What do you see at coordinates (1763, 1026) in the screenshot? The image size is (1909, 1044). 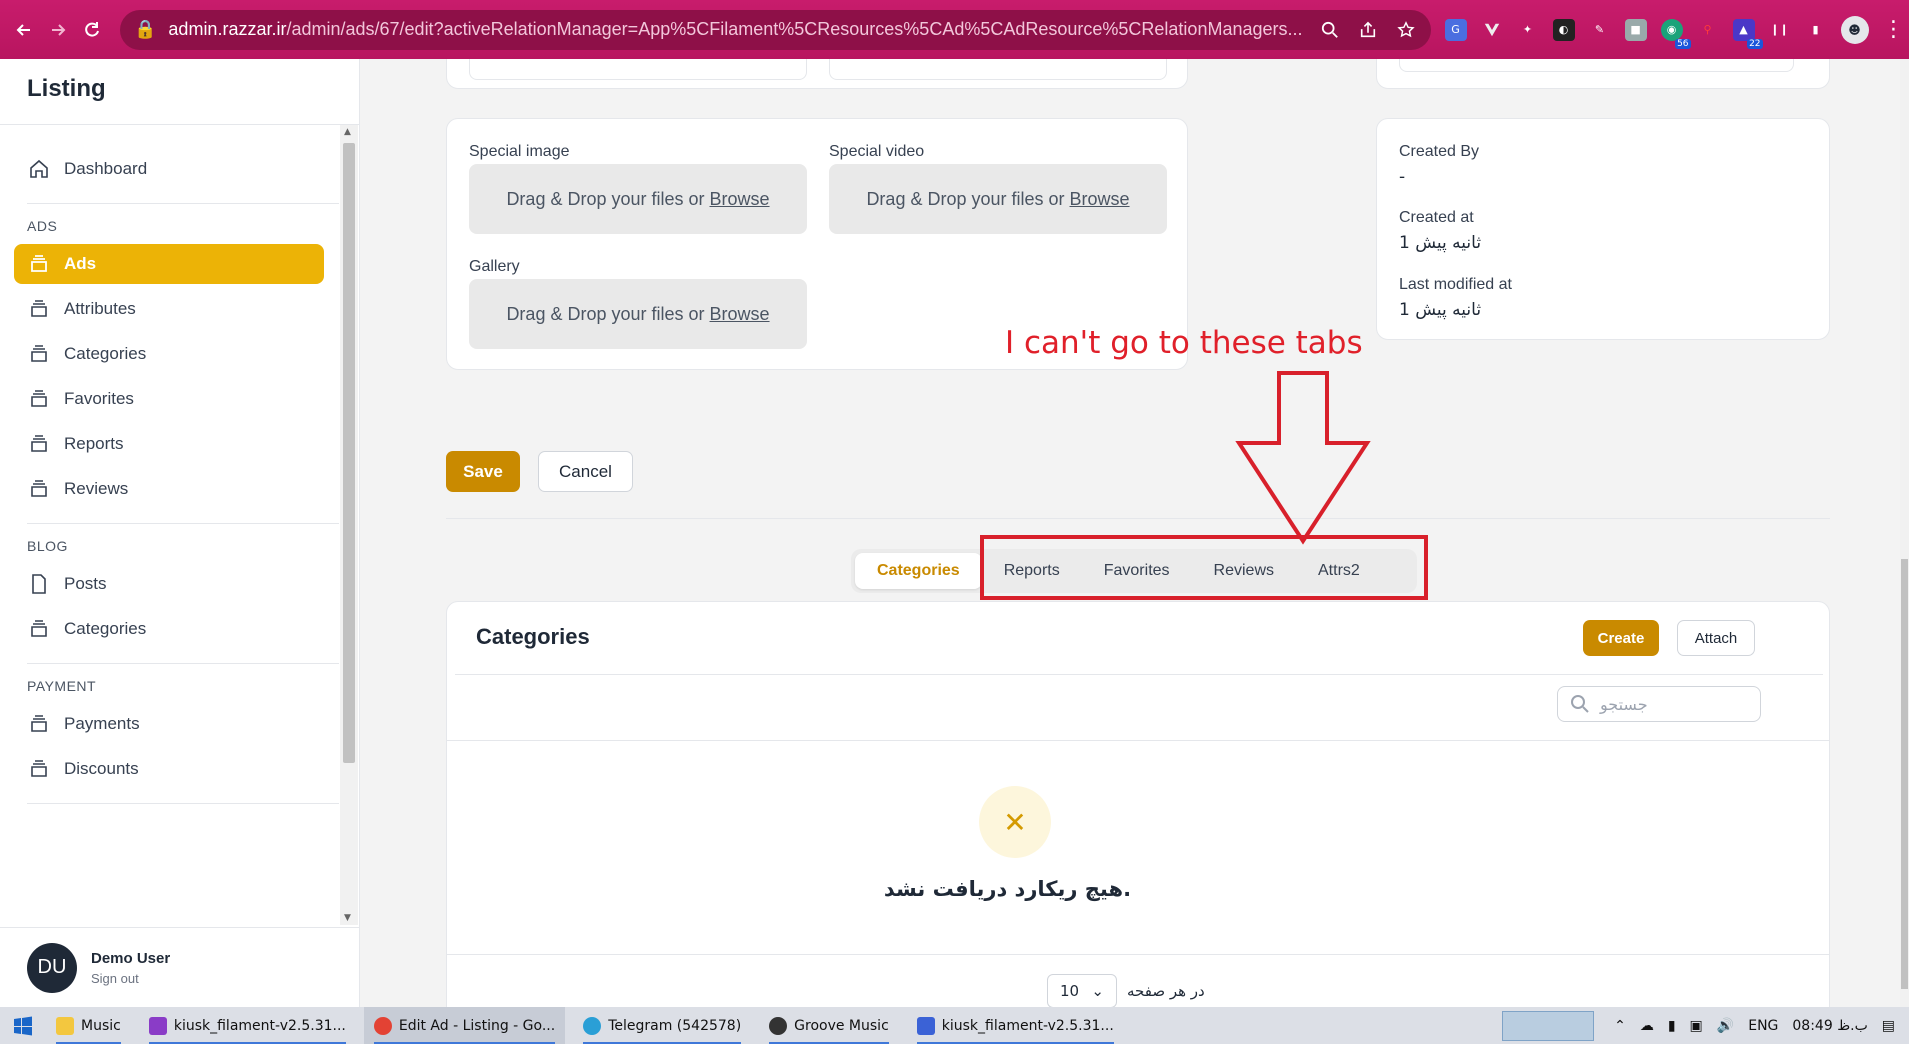 I see `language-indicator: ENG` at bounding box center [1763, 1026].